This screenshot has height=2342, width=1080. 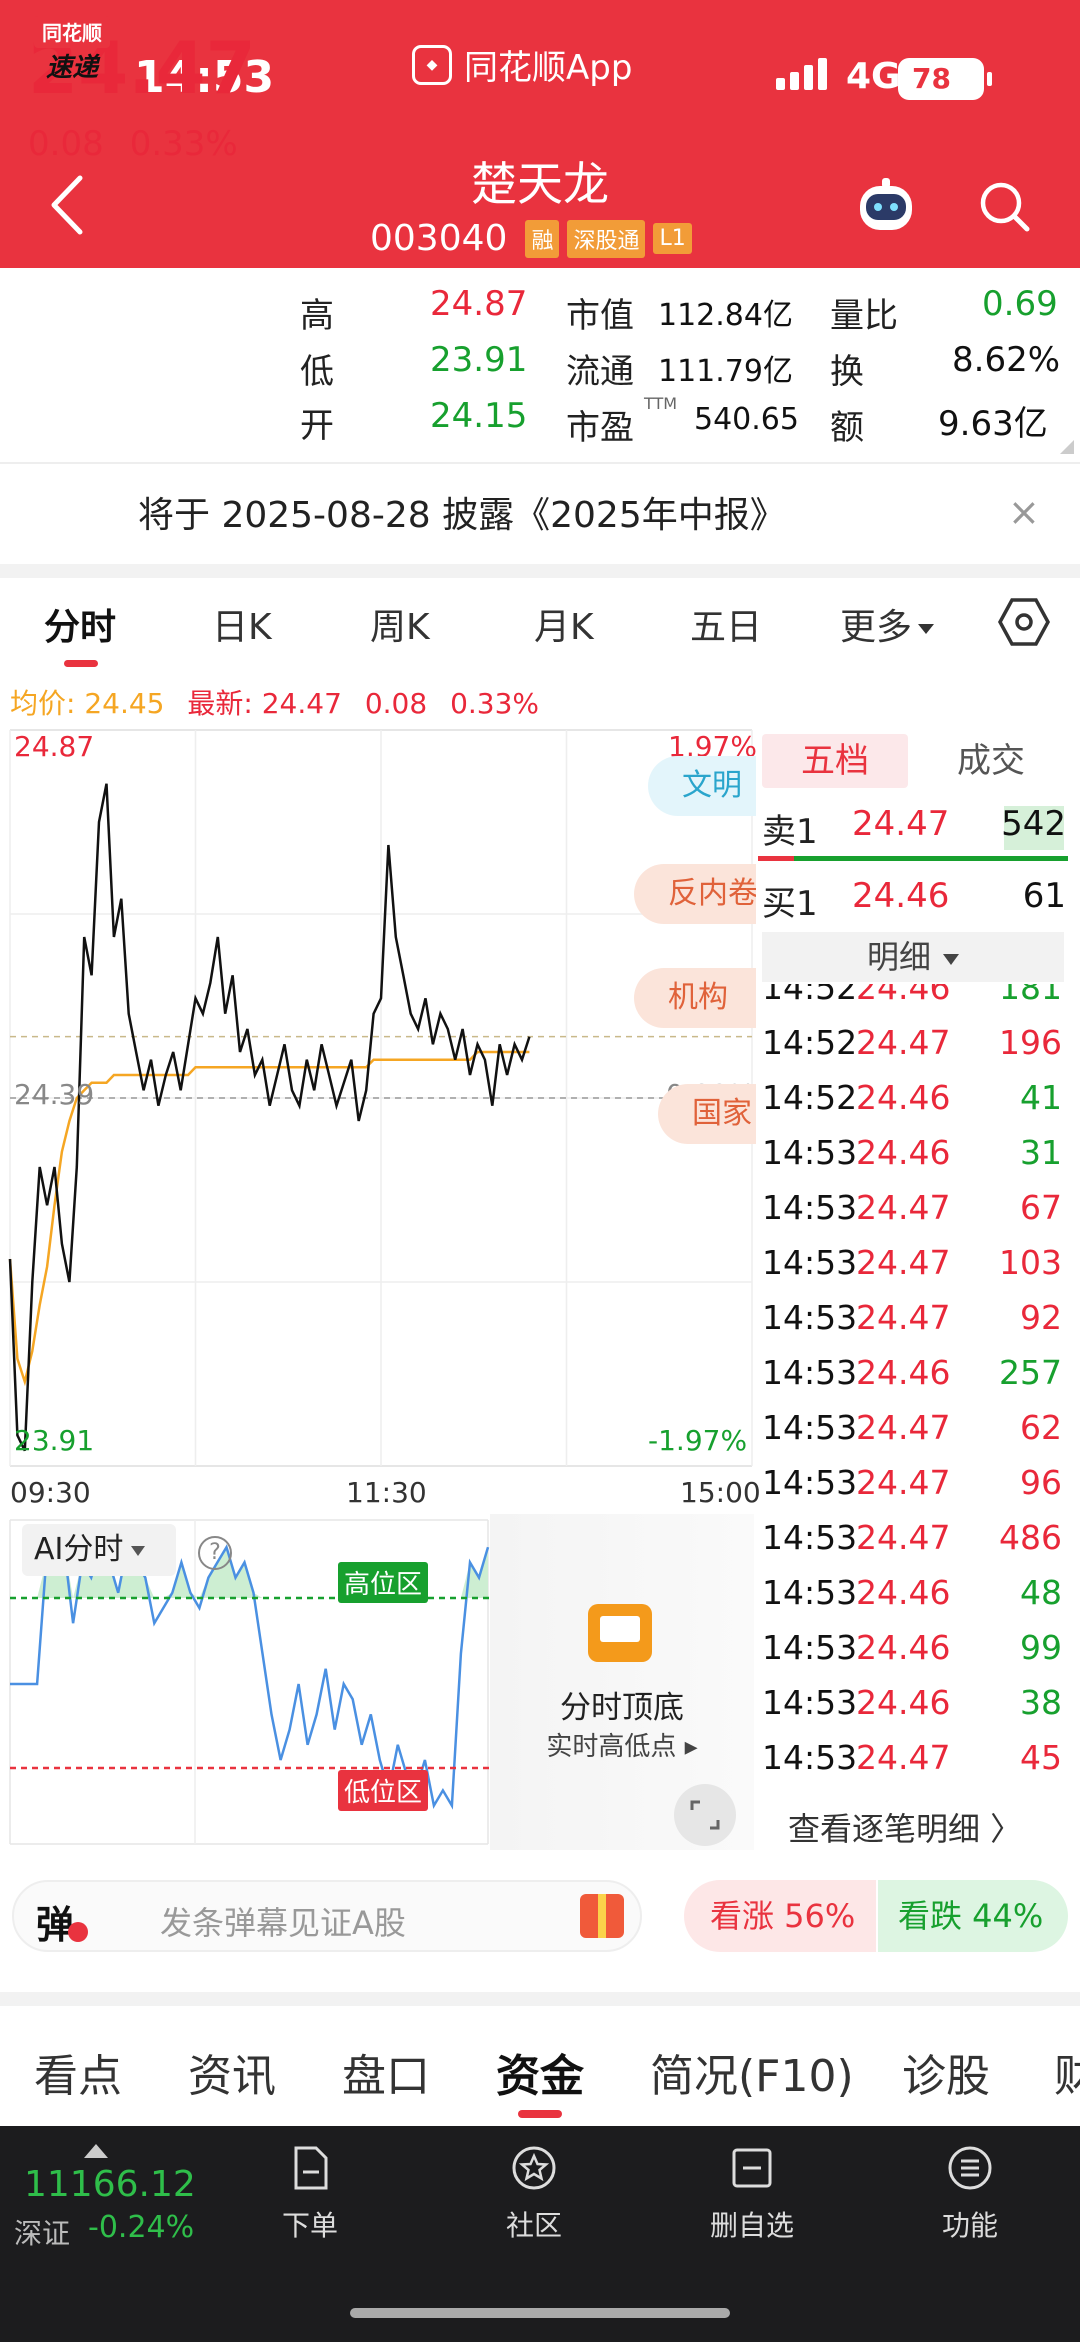 What do you see at coordinates (1041, 1152) in the screenshot?
I see `tick-volume: 31` at bounding box center [1041, 1152].